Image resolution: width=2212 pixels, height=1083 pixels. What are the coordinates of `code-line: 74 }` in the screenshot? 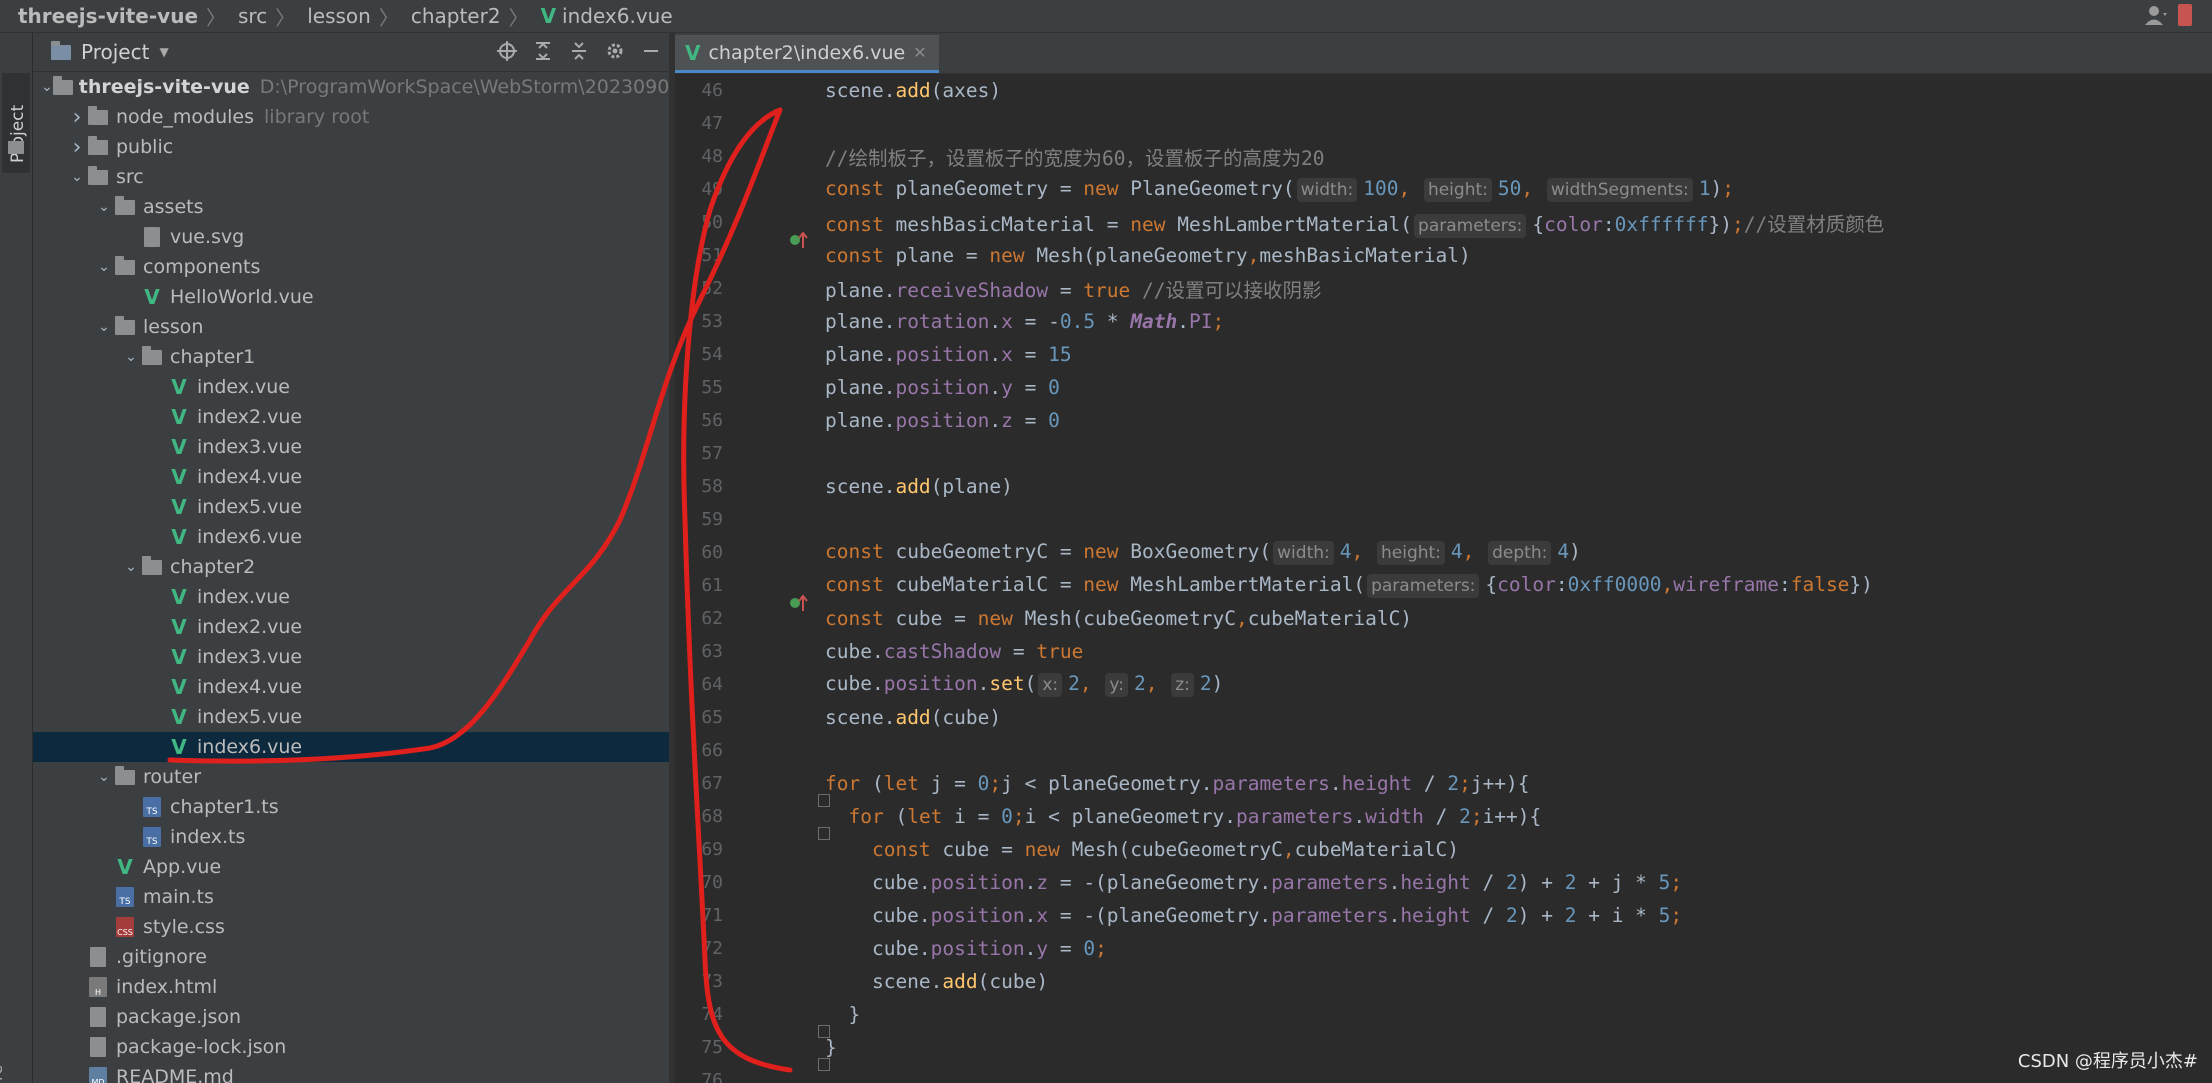 It's located at (1443, 1018).